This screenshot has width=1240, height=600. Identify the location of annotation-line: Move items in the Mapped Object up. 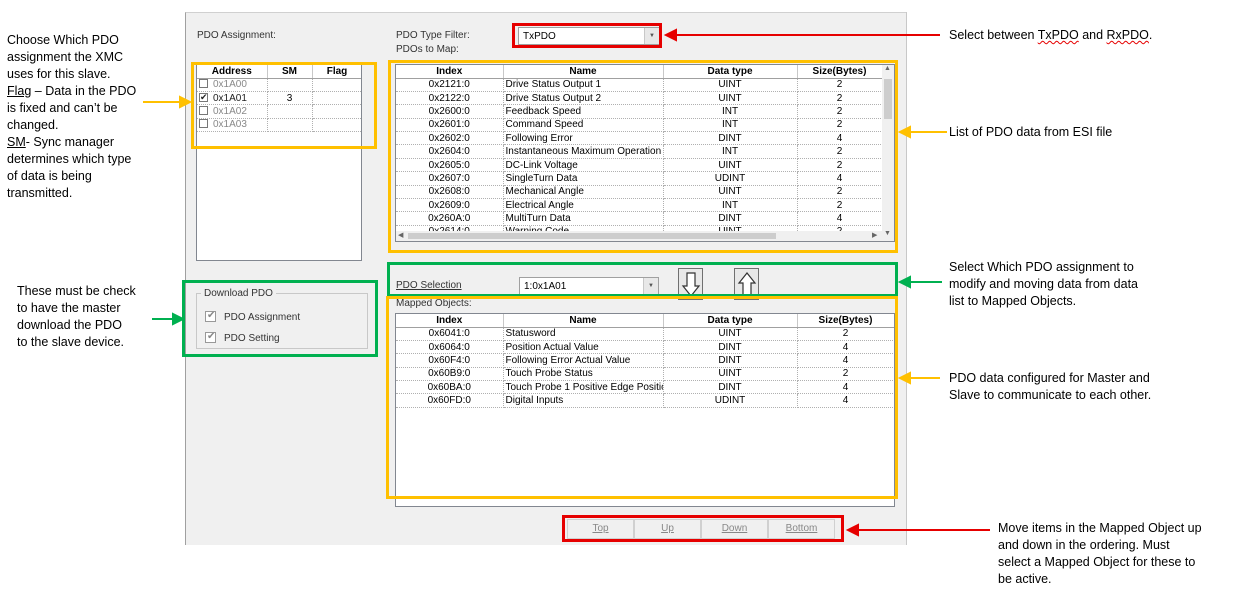
(1100, 528).